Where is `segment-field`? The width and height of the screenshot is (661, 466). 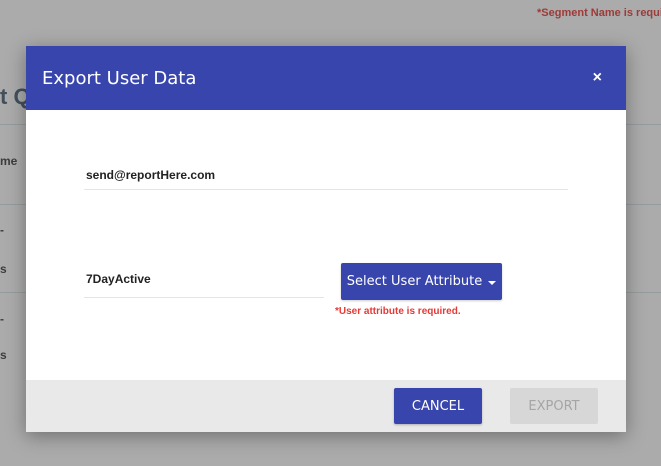 segment-field is located at coordinates (204, 281).